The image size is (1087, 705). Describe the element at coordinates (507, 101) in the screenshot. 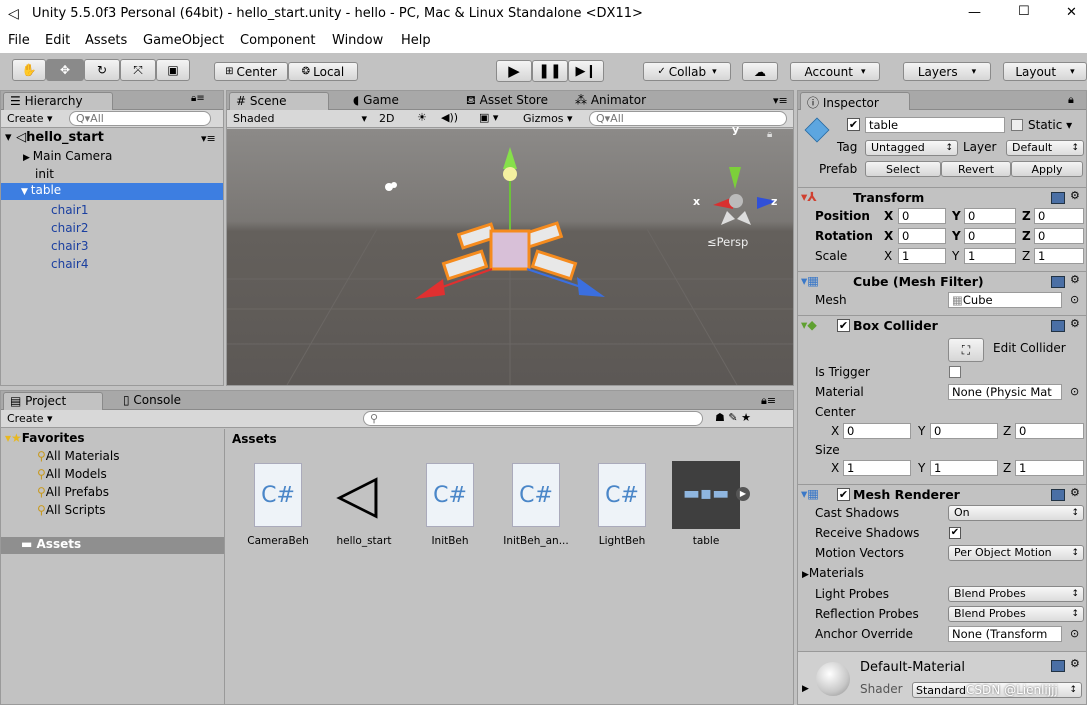

I see `tab-asset-store: ⛾ Asset Store` at that location.